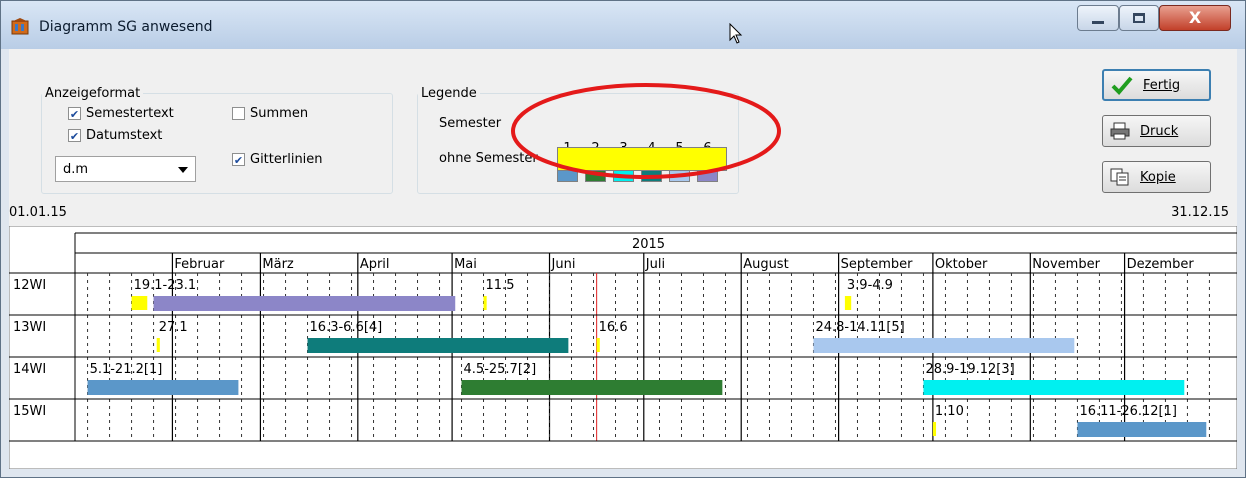  What do you see at coordinates (126, 27) in the screenshot?
I see `window-title: Diagramm SG anwesend` at bounding box center [126, 27].